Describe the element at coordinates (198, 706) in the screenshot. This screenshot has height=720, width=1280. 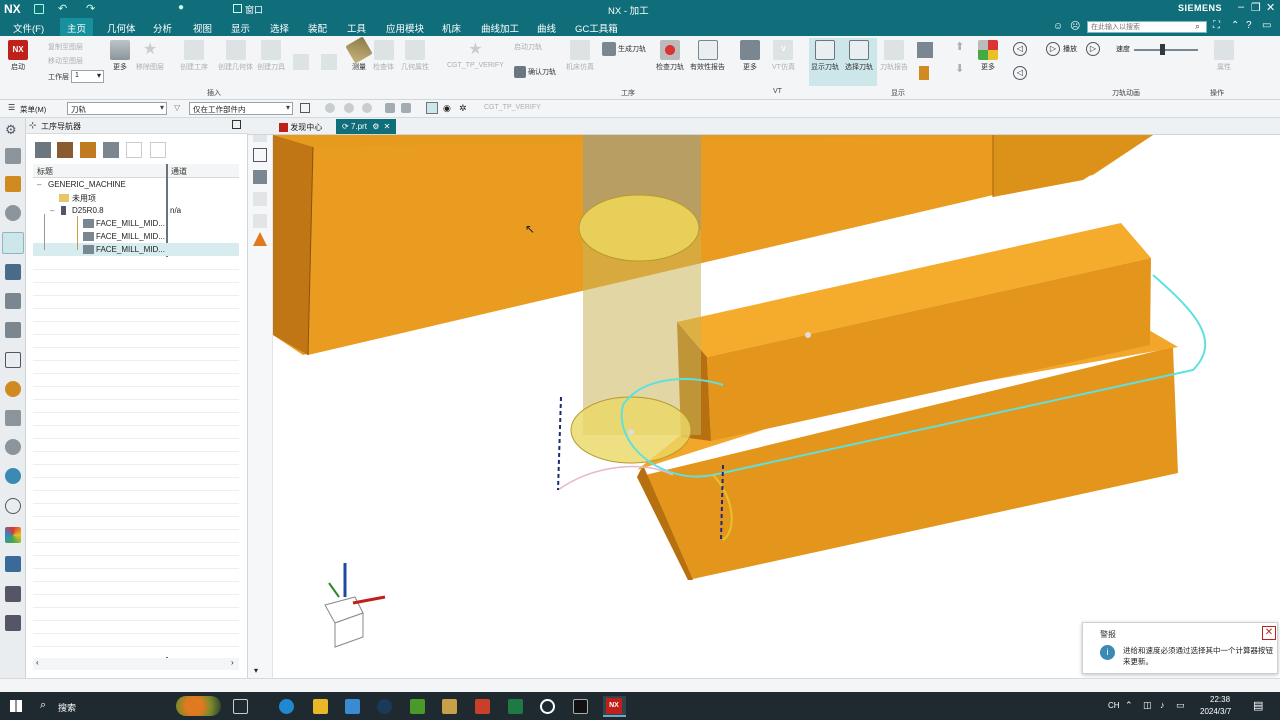
I see `widget-icon` at that location.